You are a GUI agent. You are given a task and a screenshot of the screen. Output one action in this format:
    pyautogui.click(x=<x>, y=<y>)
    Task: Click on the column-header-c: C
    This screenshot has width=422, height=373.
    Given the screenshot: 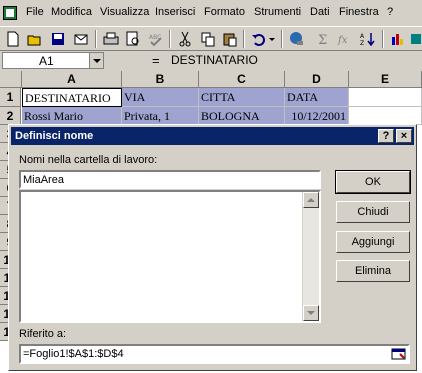 What is the action you would take?
    pyautogui.click(x=242, y=79)
    